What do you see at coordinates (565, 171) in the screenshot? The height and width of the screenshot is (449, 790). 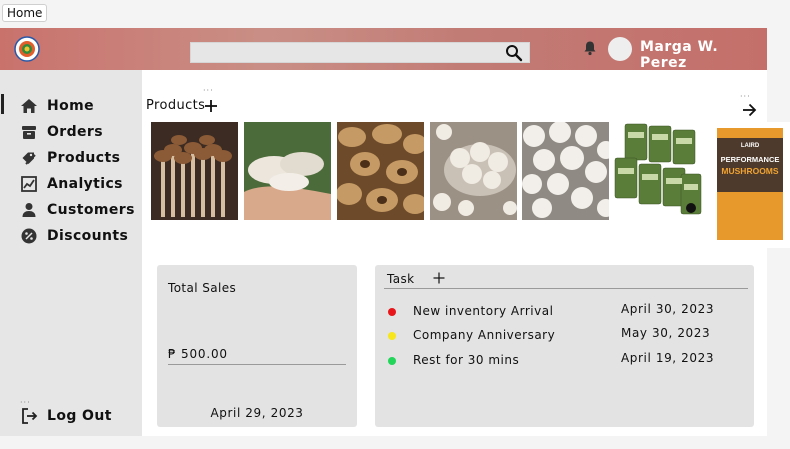 I see `white-button-mushrooms-image` at bounding box center [565, 171].